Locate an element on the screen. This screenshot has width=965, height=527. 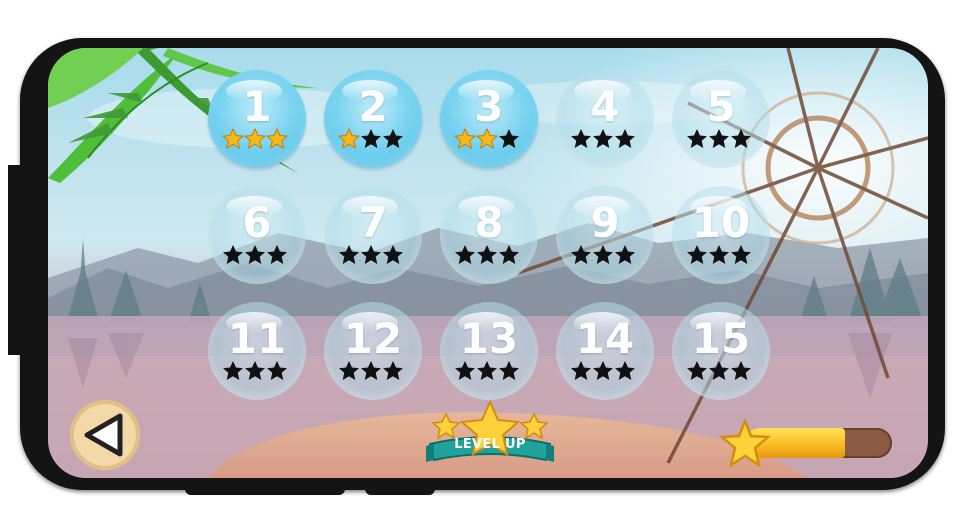
level-number: 9 is located at coordinates (605, 222).